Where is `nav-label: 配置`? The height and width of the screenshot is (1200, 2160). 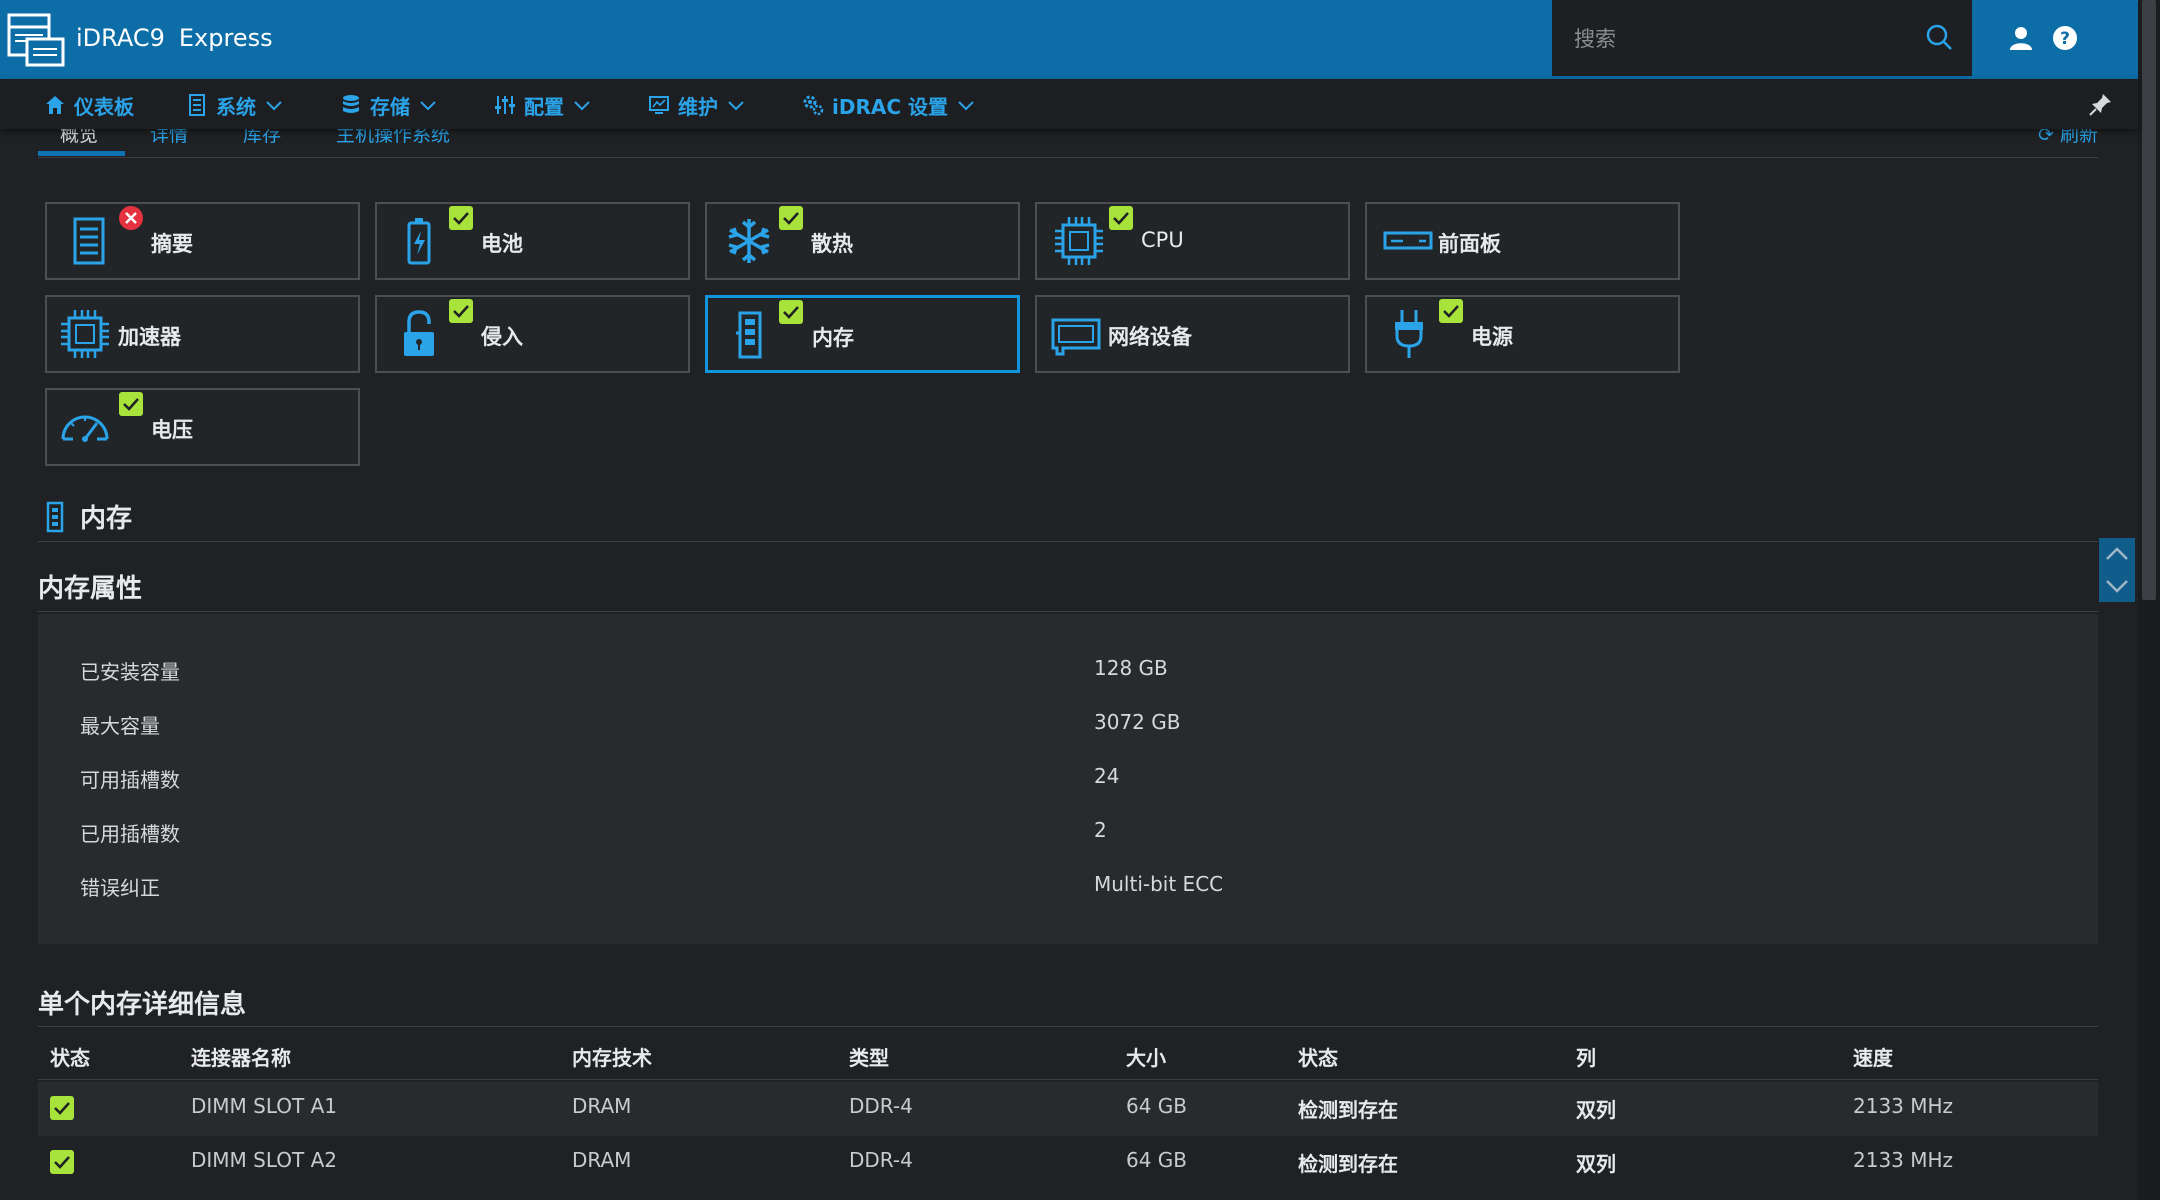
nav-label: 配置 is located at coordinates (544, 106).